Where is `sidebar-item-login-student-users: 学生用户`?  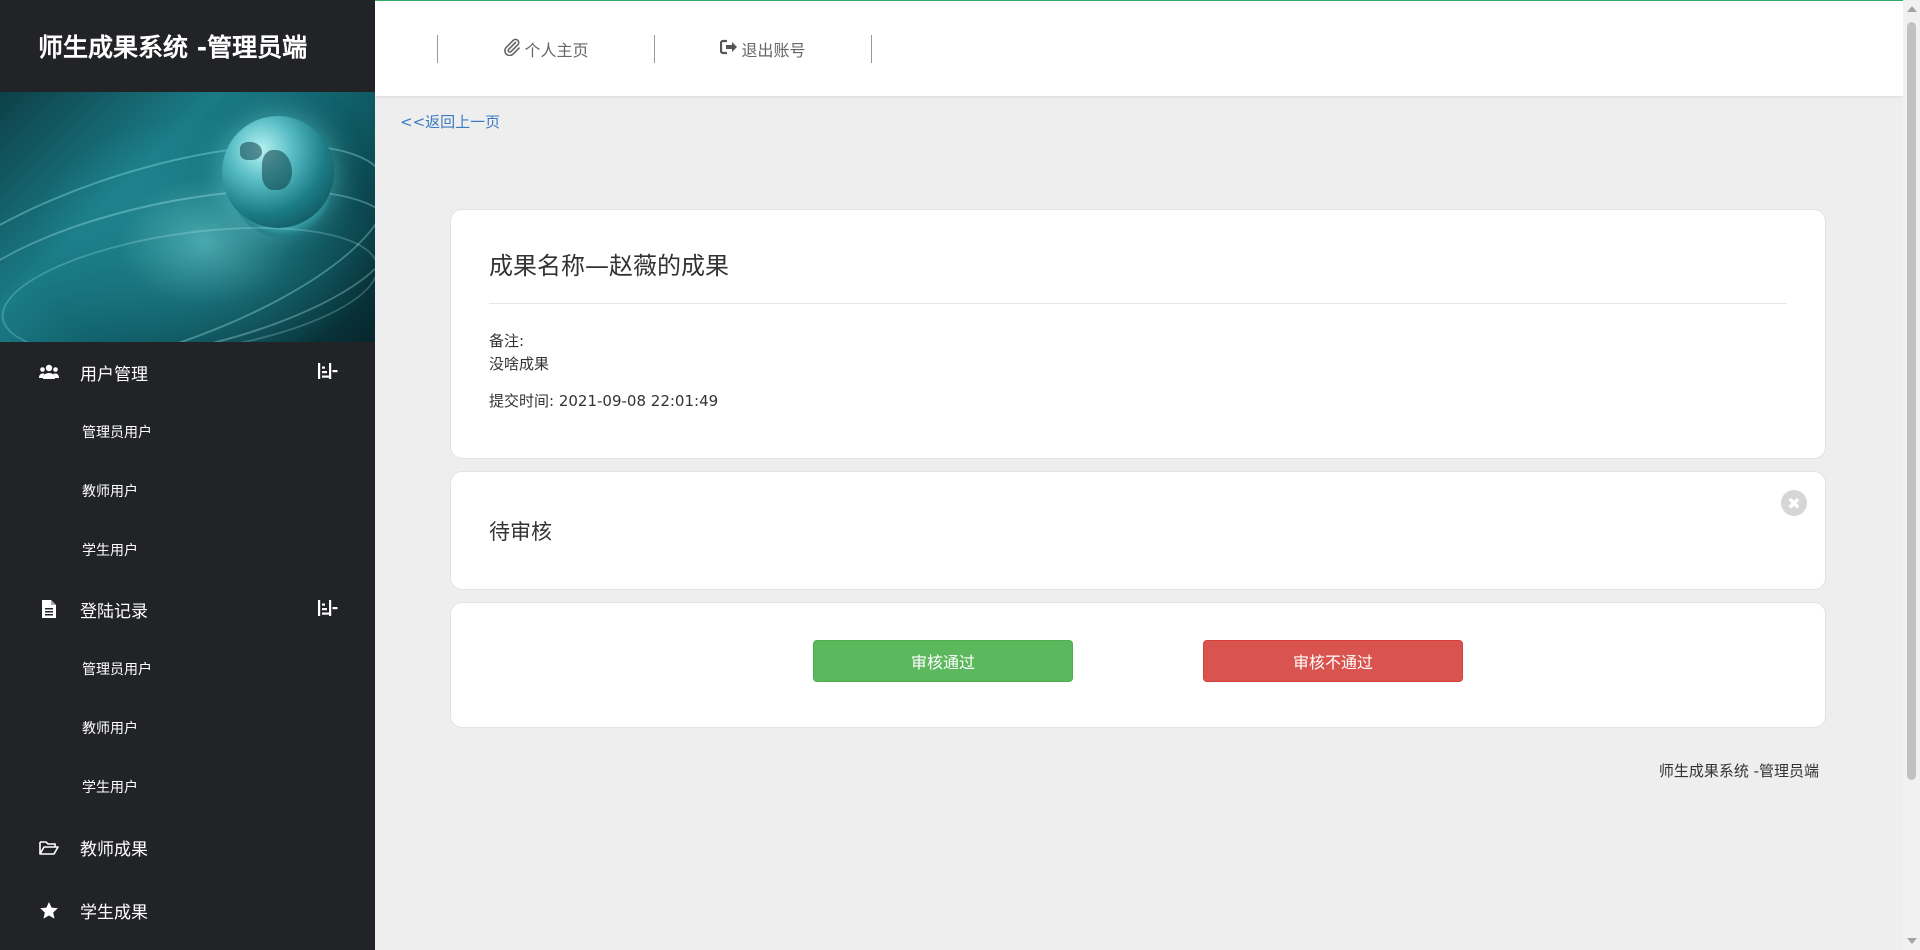
sidebar-item-login-student-users: 学生用户 is located at coordinates (187, 786).